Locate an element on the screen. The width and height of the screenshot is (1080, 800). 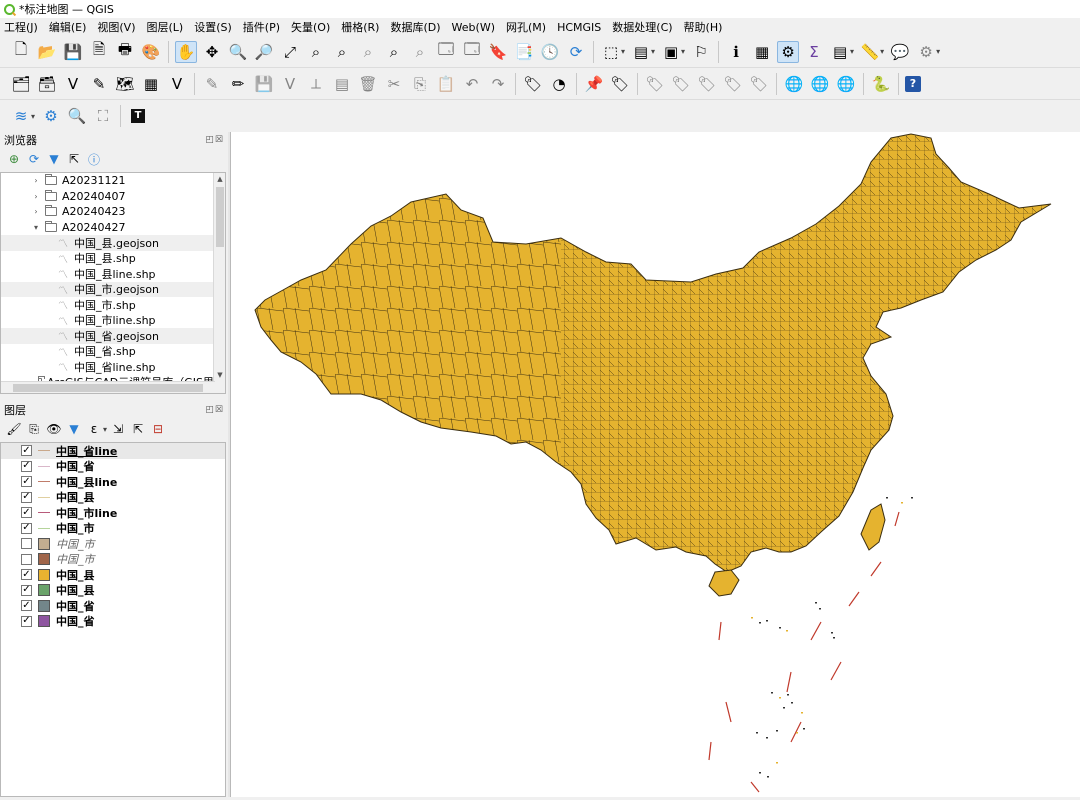
paste-features-icon: 📋 is located at coordinates (446, 84).